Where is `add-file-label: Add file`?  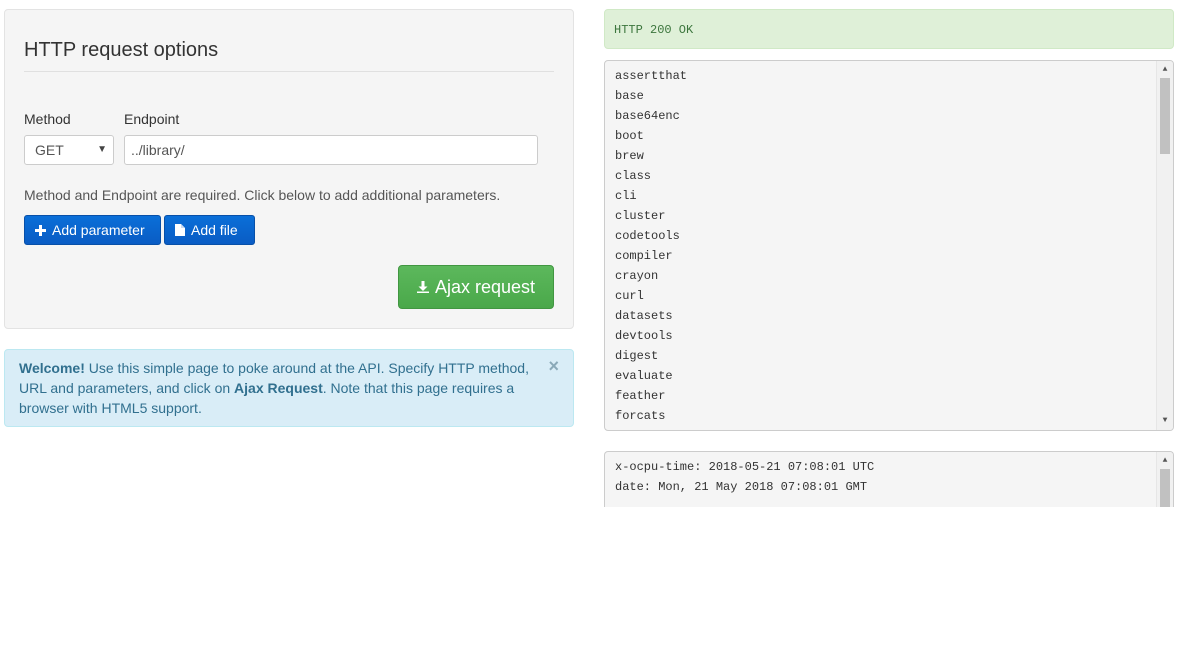
add-file-label: Add file is located at coordinates (214, 230).